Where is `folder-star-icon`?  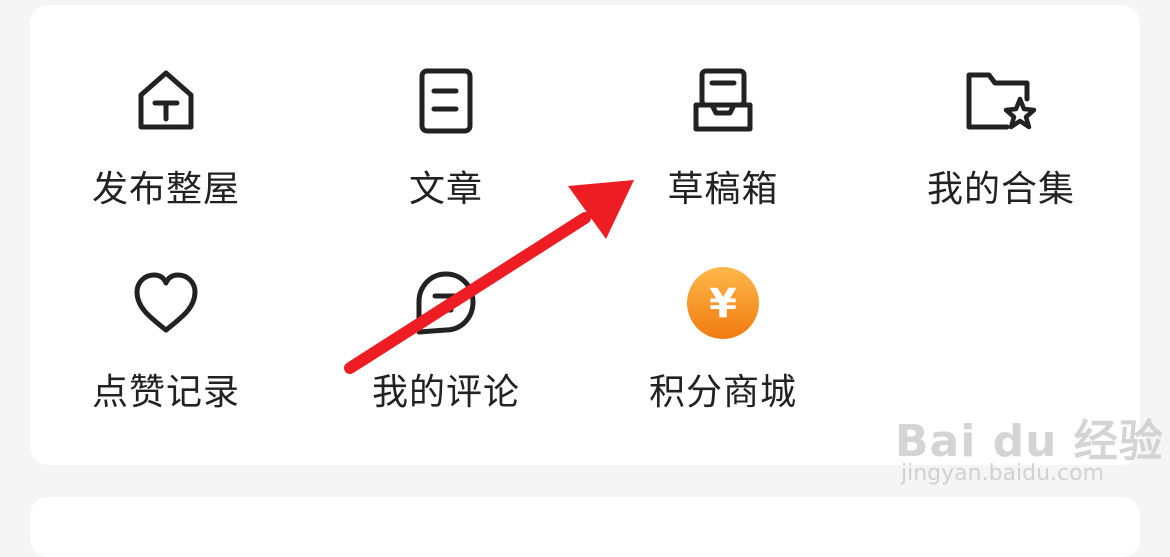
folder-star-icon is located at coordinates (1001, 100).